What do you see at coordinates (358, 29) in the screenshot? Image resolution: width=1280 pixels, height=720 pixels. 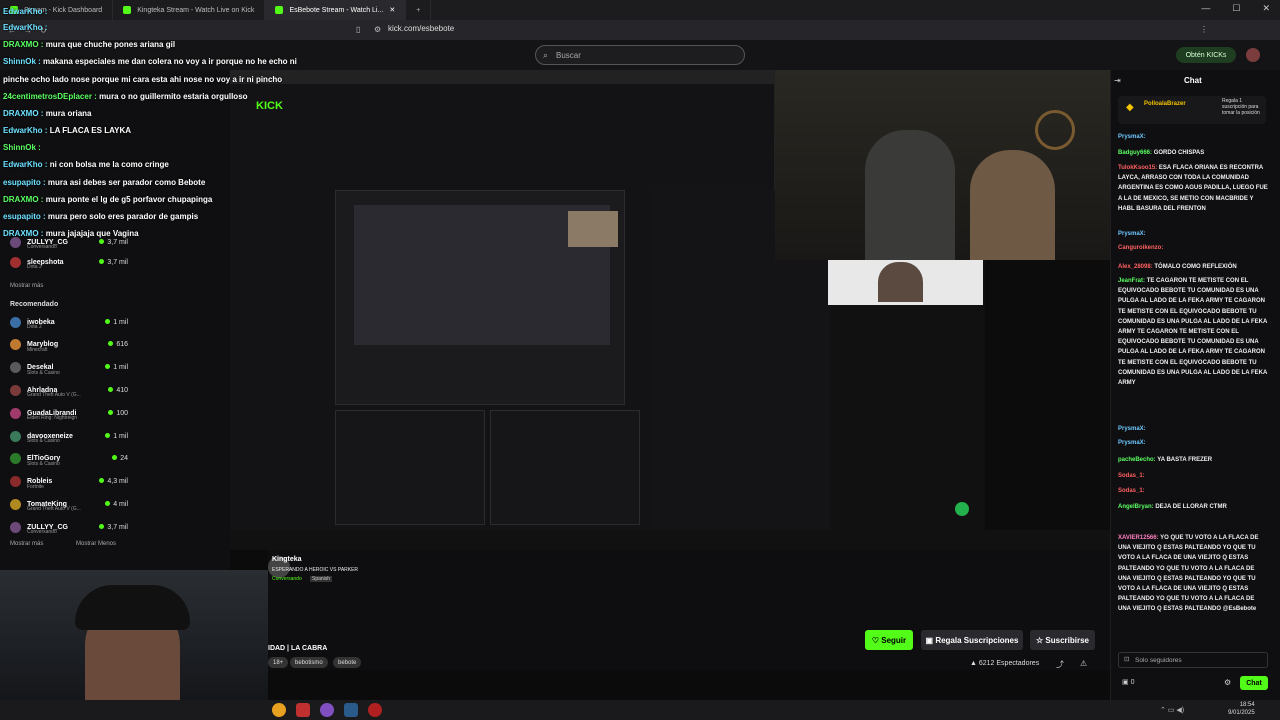 I see `bookmark-icon: ▯` at bounding box center [358, 29].